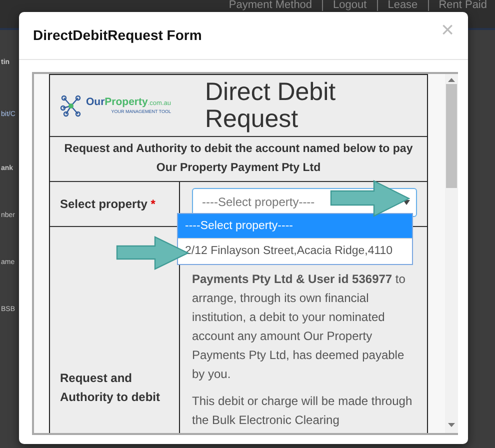 The image size is (495, 448). I want to click on logo-text: Property, so click(126, 102).